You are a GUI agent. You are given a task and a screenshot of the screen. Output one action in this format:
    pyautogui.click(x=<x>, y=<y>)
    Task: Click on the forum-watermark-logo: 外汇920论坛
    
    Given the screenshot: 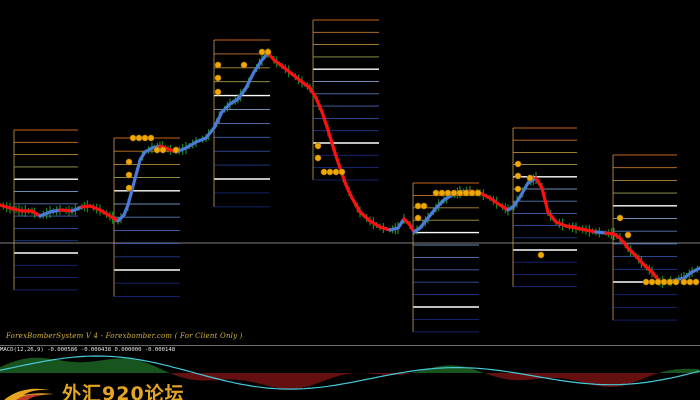 What is the action you would take?
    pyautogui.click(x=102, y=390)
    